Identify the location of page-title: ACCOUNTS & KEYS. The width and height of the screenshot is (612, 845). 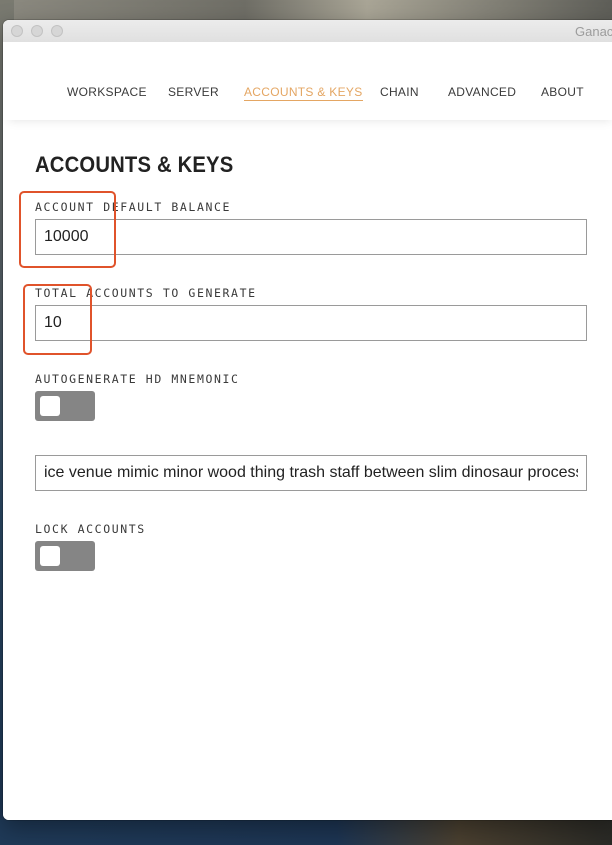
(134, 164).